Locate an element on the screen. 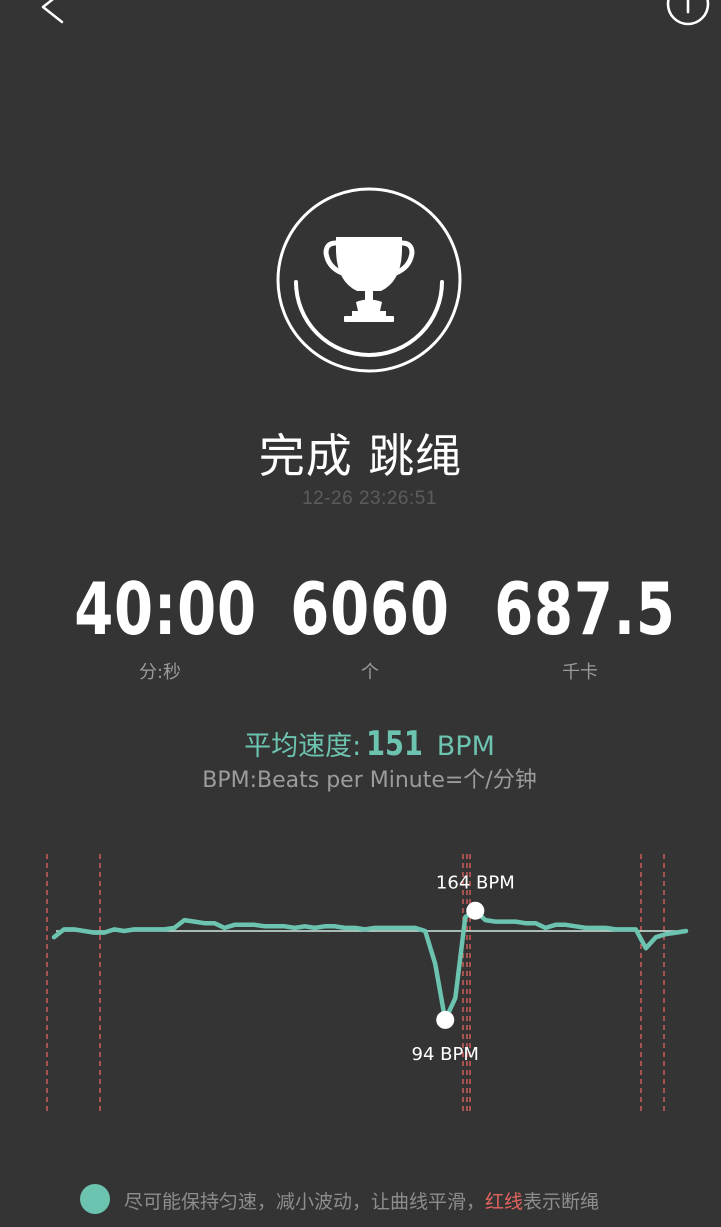  back-button is located at coordinates (55, 16).